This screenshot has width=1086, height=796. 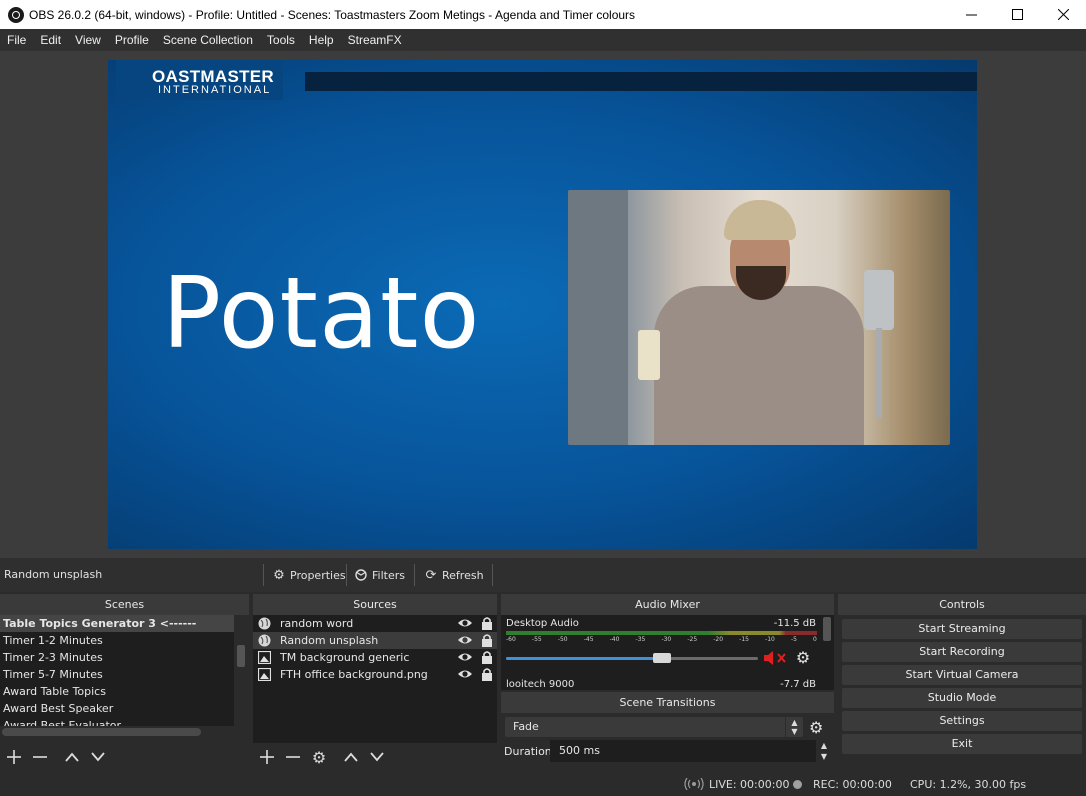 What do you see at coordinates (281, 40) in the screenshot?
I see `menu-tools: Tools` at bounding box center [281, 40].